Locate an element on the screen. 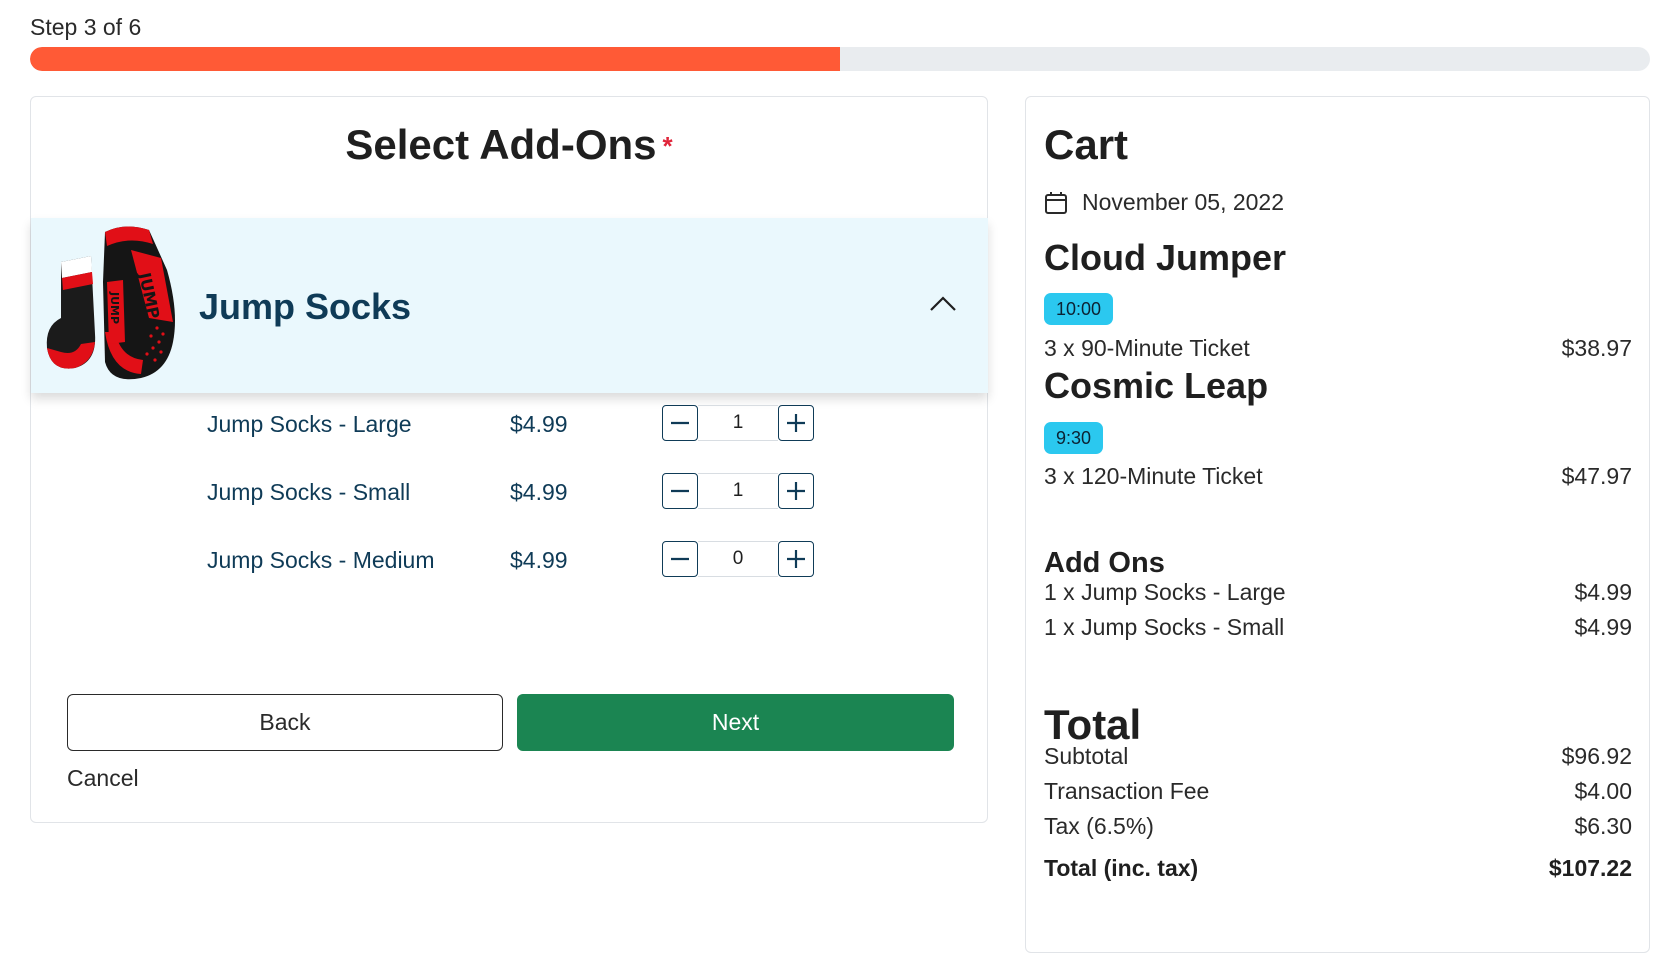 The height and width of the screenshot is (966, 1674). progress-bar is located at coordinates (840, 59).